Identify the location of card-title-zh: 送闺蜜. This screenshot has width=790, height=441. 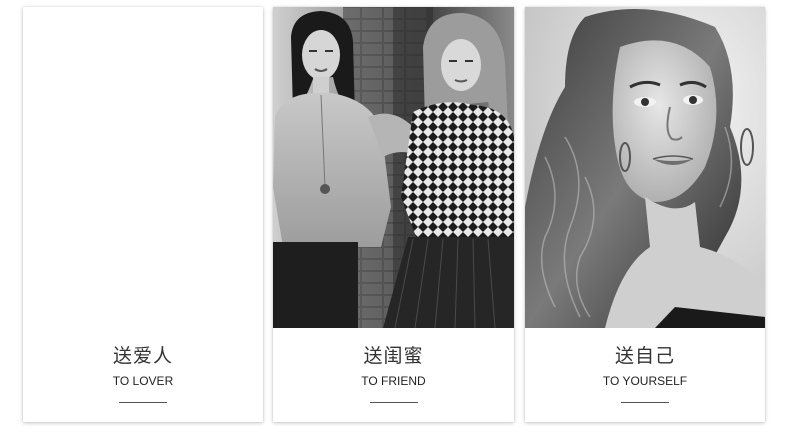
(393, 356).